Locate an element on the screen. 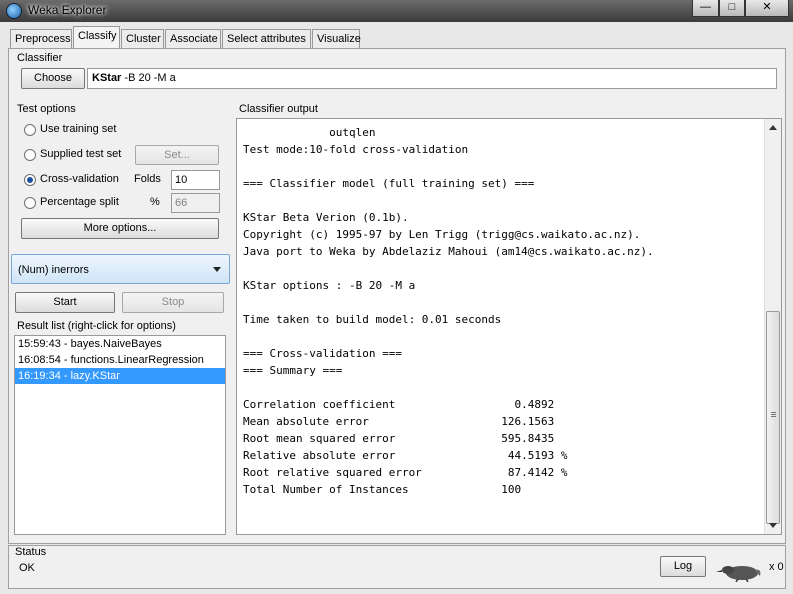 Image resolution: width=793 pixels, height=594 pixels. result-list-item: 16:08:54 - functions.LinearRegression is located at coordinates (120, 360).